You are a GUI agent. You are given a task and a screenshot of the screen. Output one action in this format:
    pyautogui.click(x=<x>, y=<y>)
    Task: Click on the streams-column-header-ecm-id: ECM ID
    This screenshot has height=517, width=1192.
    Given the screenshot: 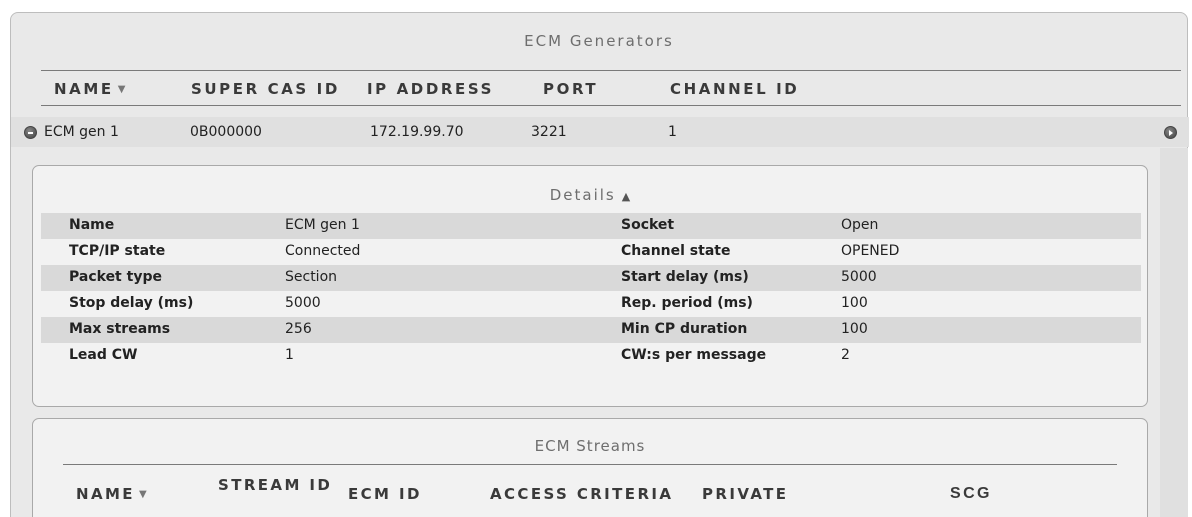 What is the action you would take?
    pyautogui.click(x=385, y=494)
    